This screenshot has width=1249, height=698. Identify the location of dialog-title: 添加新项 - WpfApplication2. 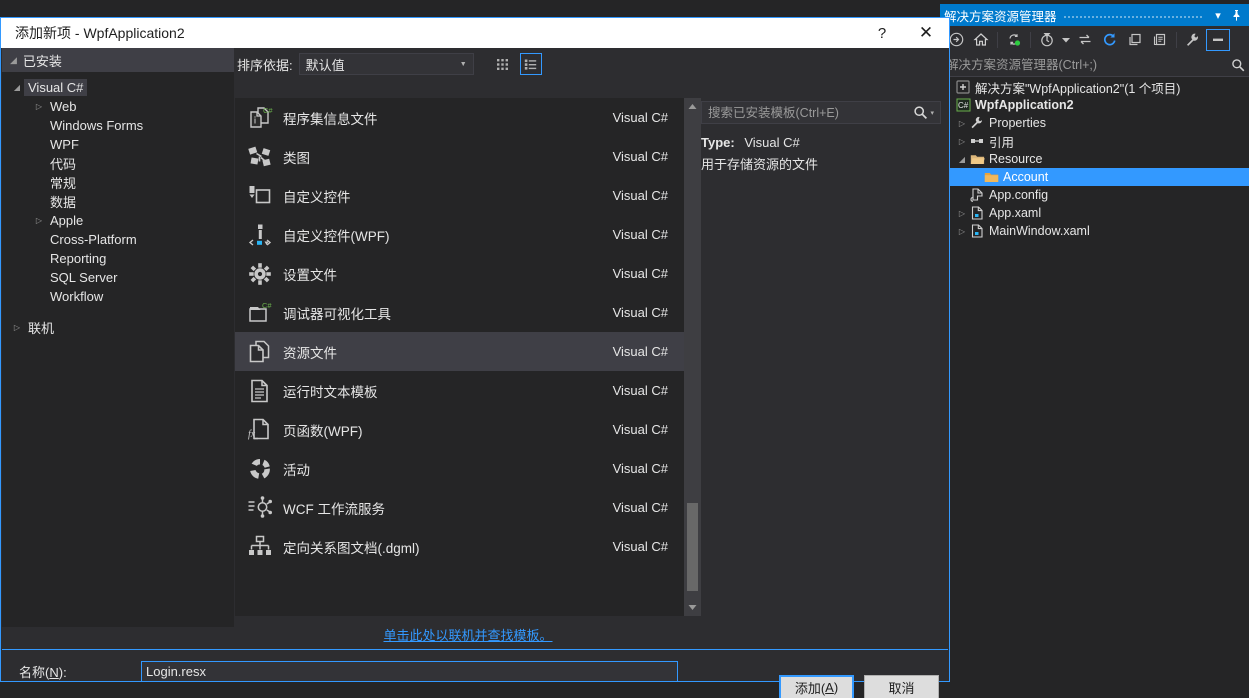
(431, 33).